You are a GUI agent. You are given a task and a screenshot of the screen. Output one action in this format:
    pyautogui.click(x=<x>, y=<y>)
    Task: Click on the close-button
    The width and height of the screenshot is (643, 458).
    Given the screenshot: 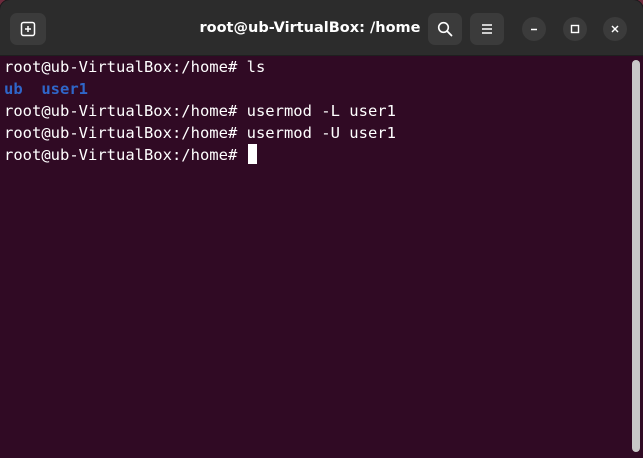 What is the action you would take?
    pyautogui.click(x=615, y=29)
    